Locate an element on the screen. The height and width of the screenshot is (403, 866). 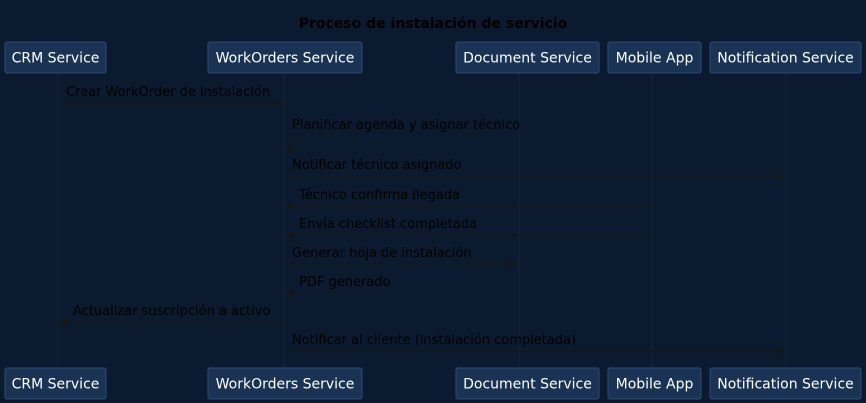
message-6: Generar hoja de instalación is located at coordinates (401, 257).